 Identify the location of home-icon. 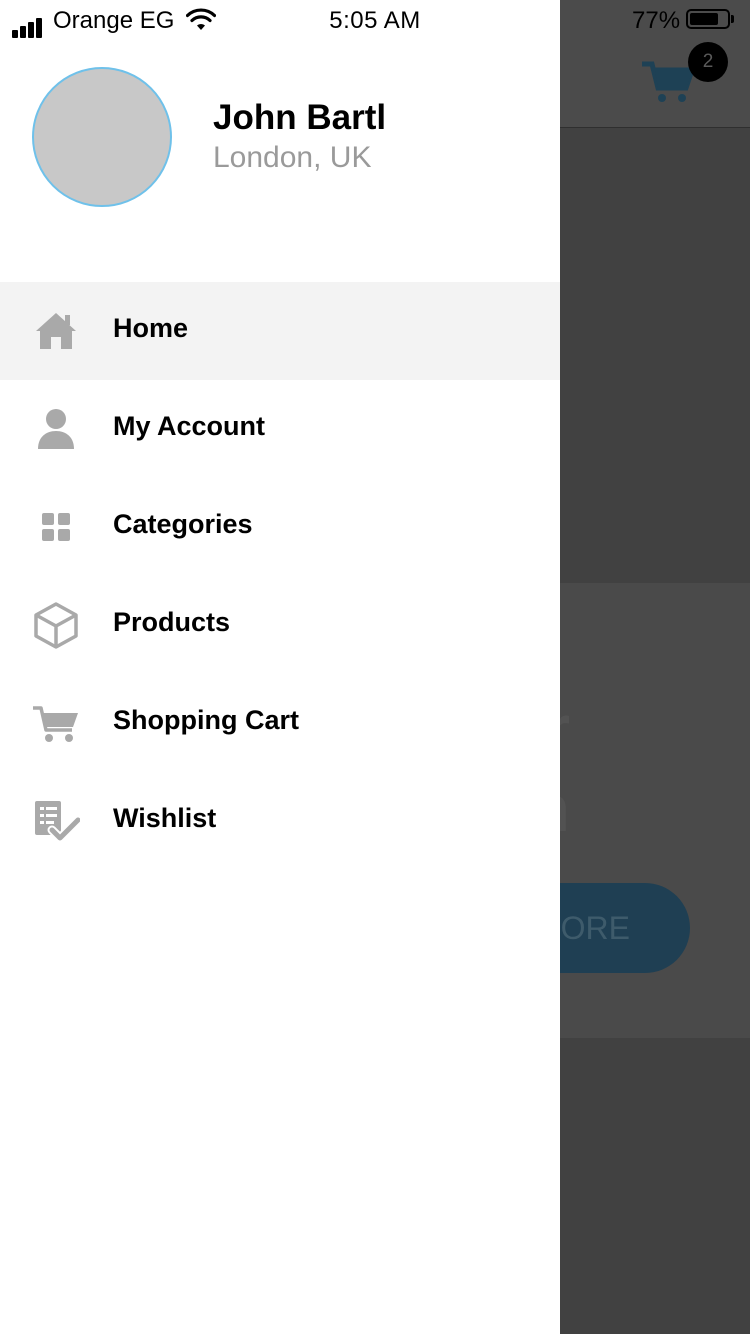
(56, 331).